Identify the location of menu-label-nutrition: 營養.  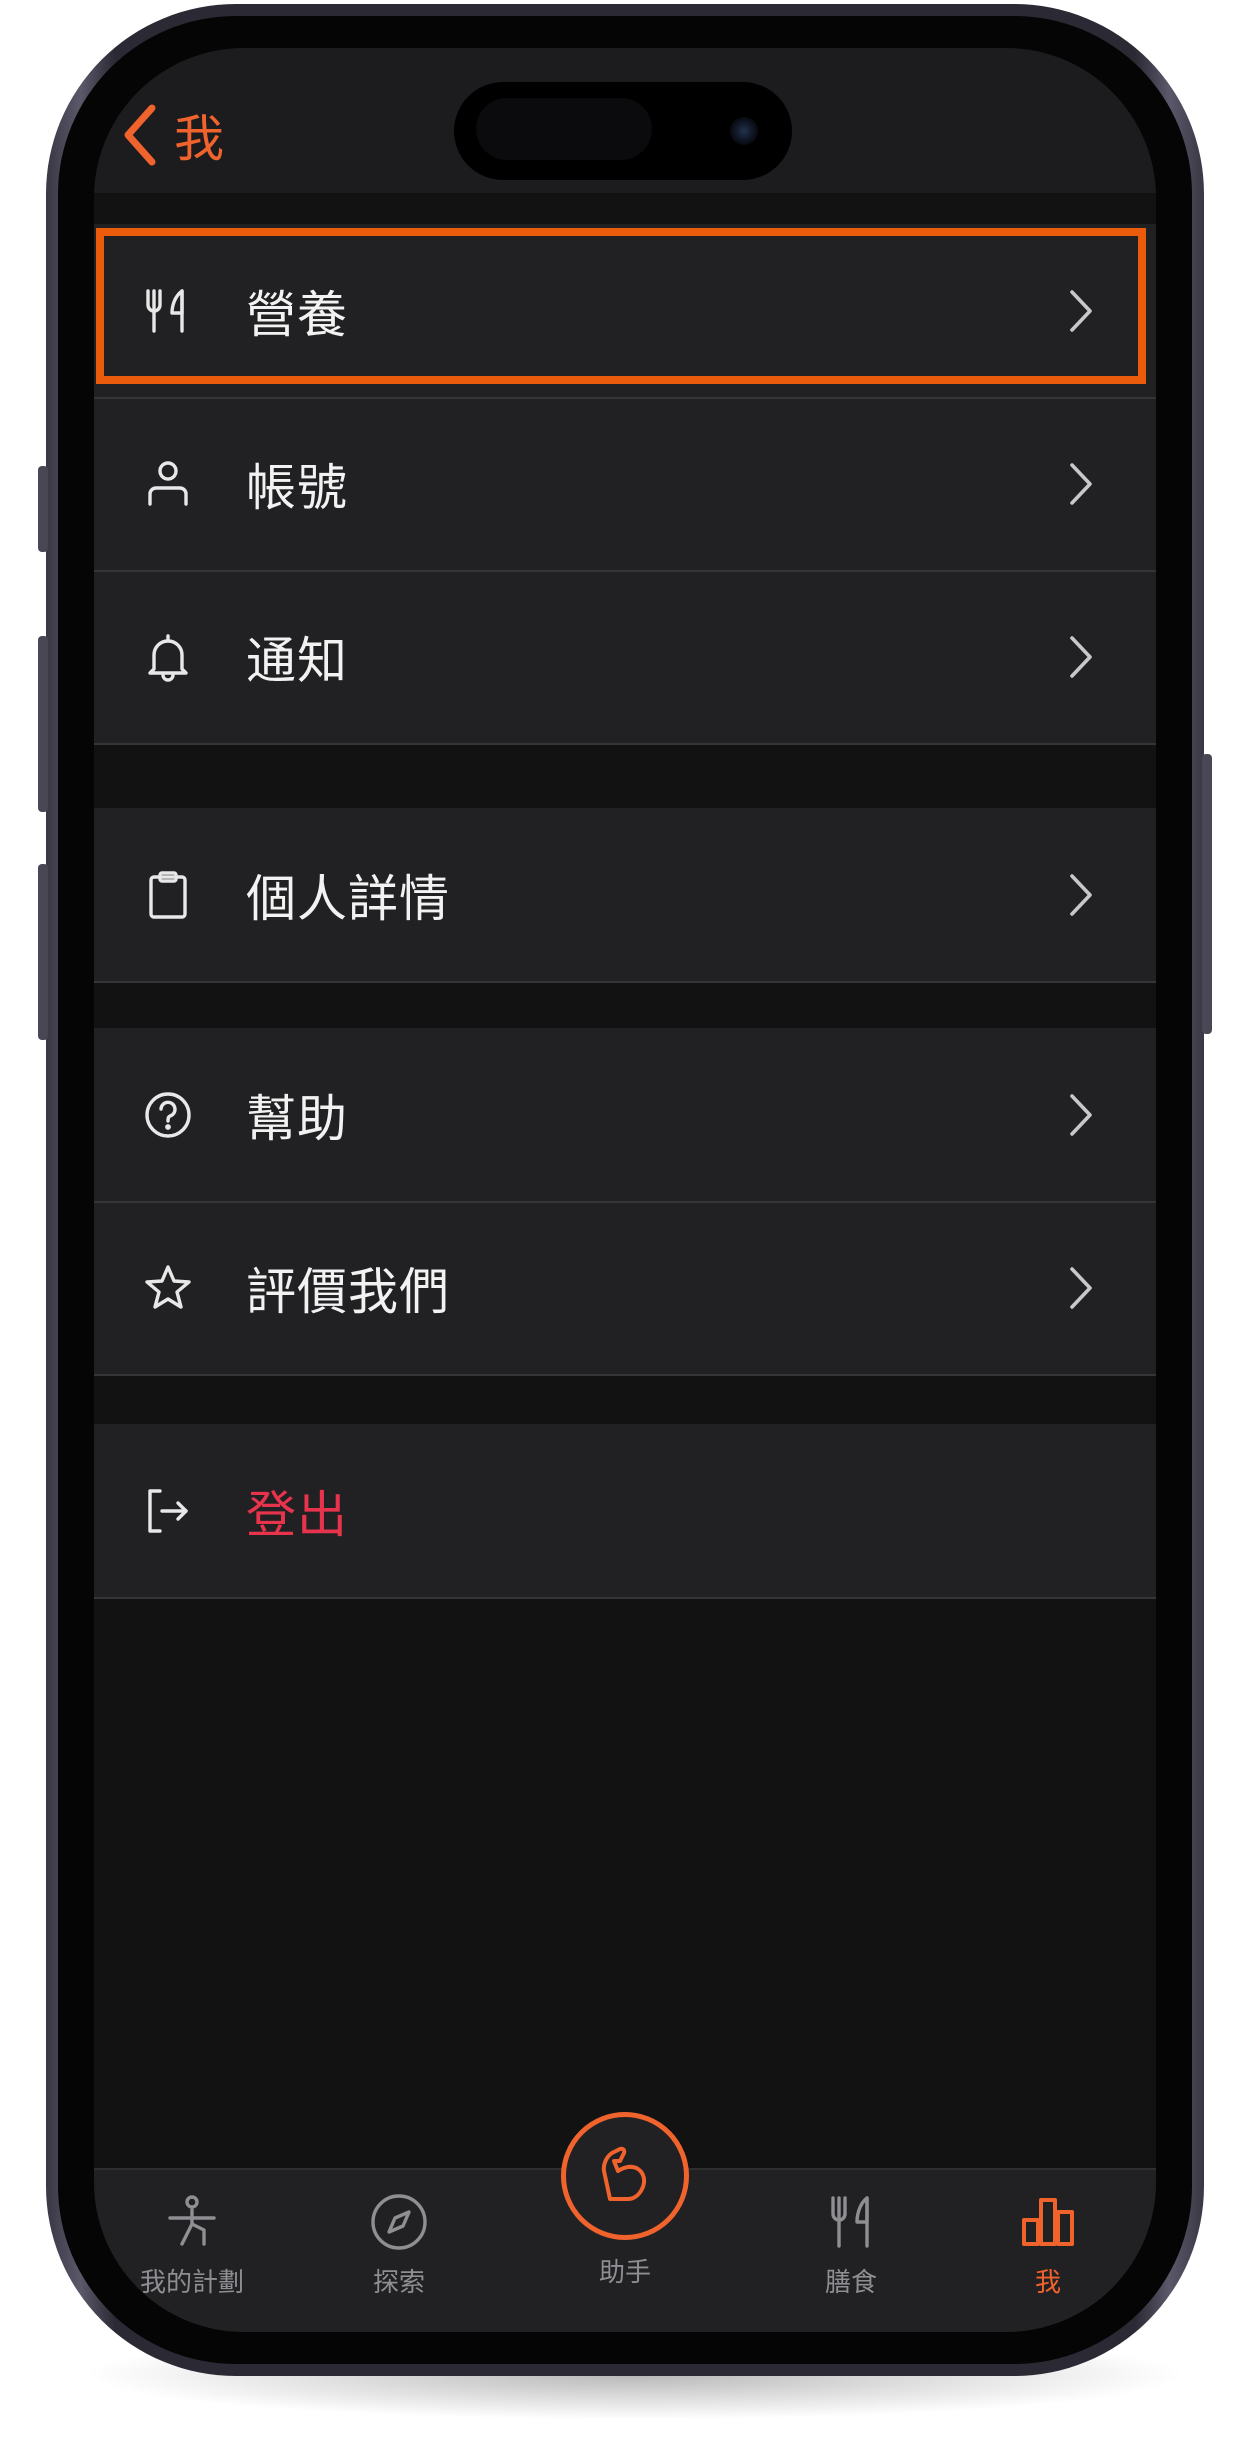
(297, 314).